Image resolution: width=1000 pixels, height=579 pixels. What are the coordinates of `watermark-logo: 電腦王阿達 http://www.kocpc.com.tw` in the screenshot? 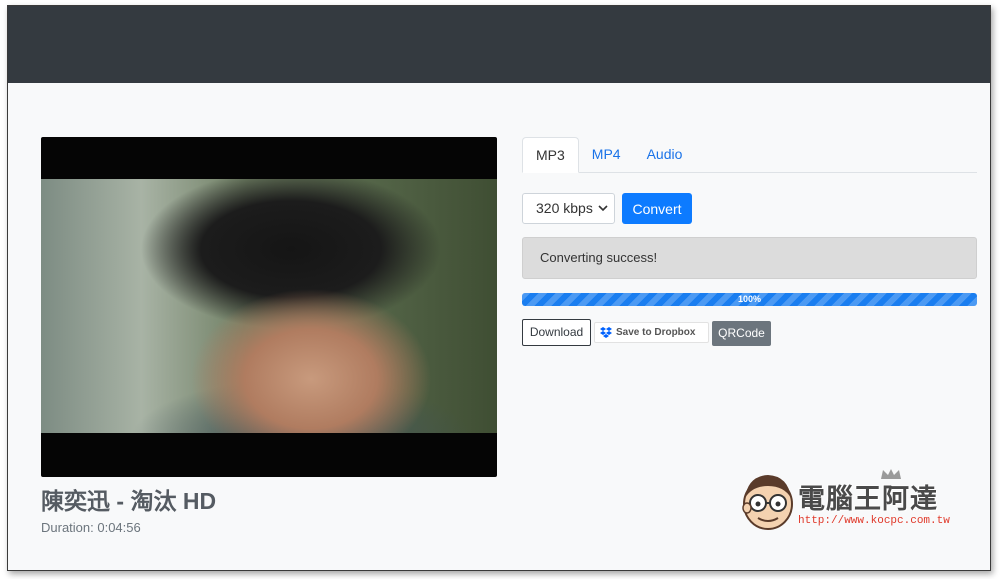 It's located at (858, 501).